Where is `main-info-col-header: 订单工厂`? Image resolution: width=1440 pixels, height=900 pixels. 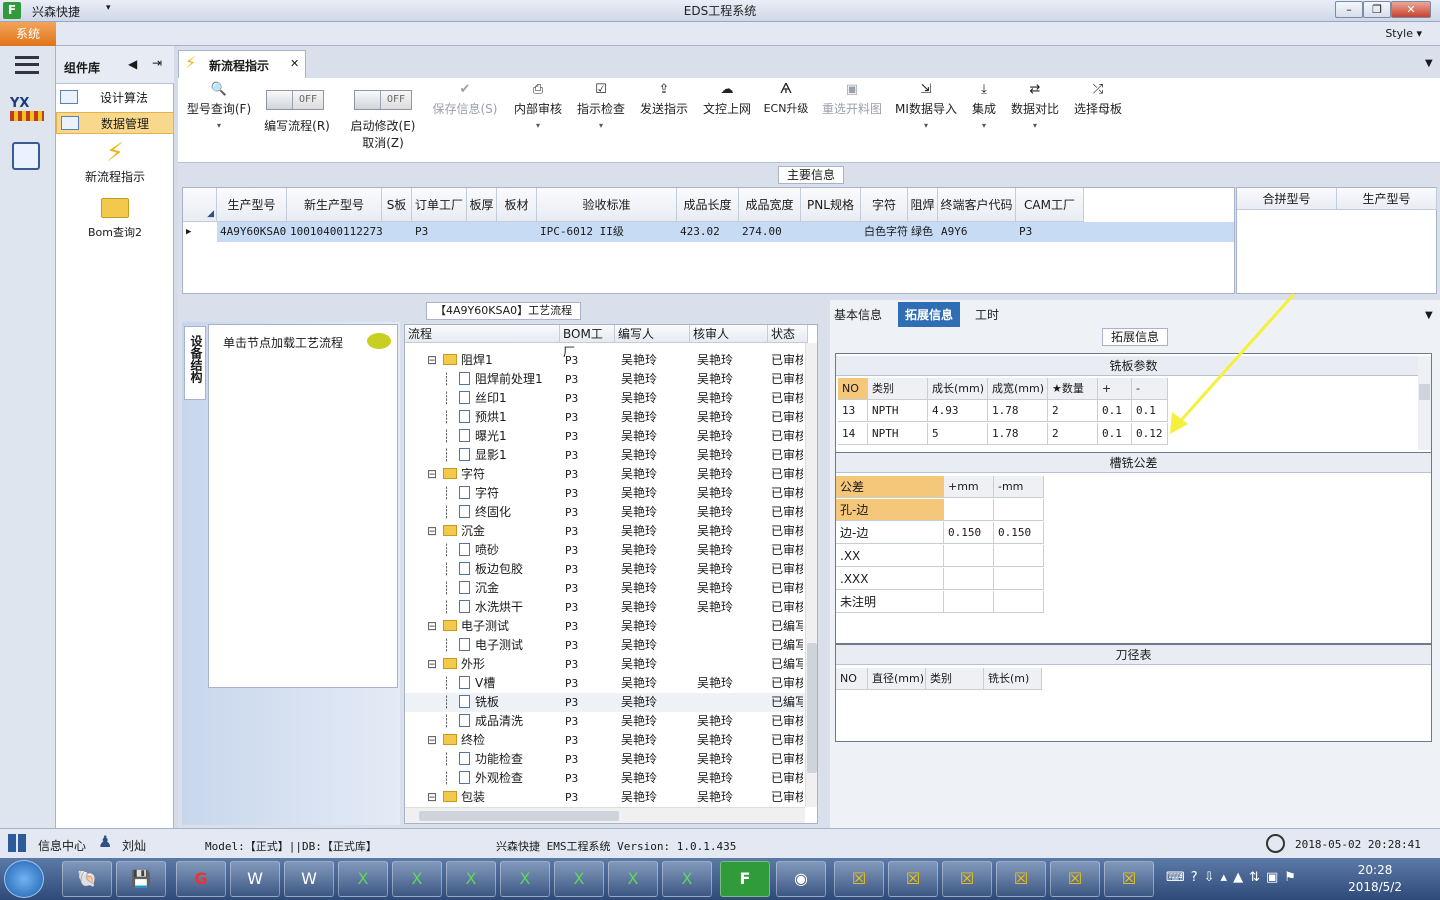 main-info-col-header: 订单工厂 is located at coordinates (439, 205).